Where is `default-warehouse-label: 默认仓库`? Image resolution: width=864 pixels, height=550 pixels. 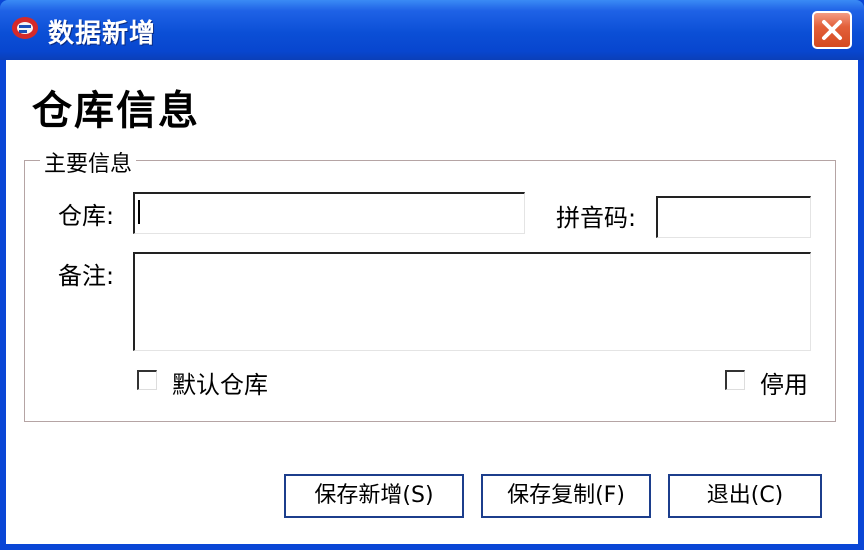 default-warehouse-label: 默认仓库 is located at coordinates (220, 382).